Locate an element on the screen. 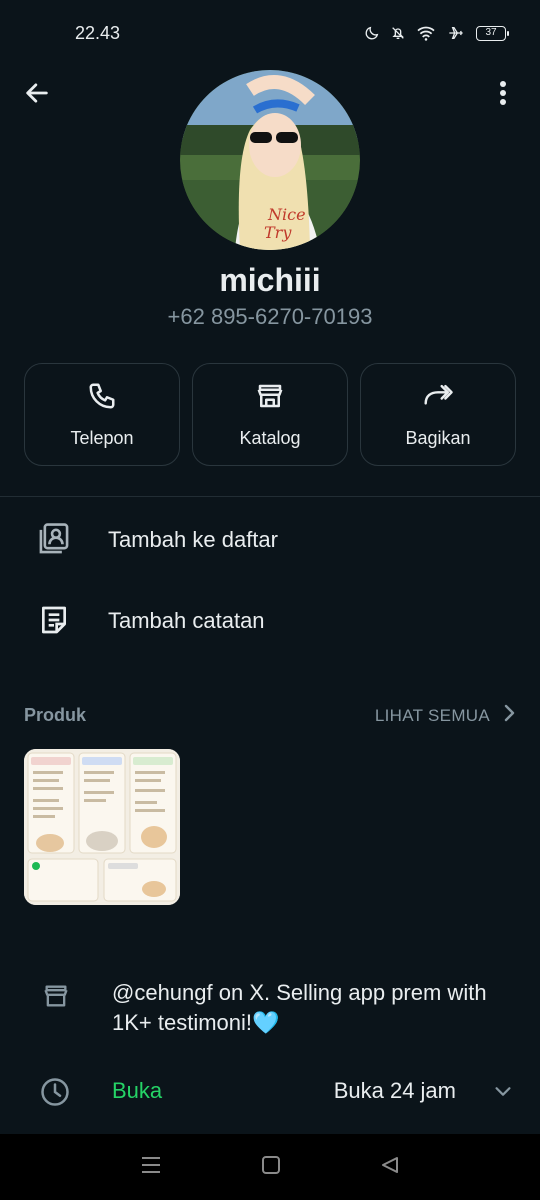 This screenshot has height=1200, width=540. chevron-right-icon is located at coordinates (510, 715).